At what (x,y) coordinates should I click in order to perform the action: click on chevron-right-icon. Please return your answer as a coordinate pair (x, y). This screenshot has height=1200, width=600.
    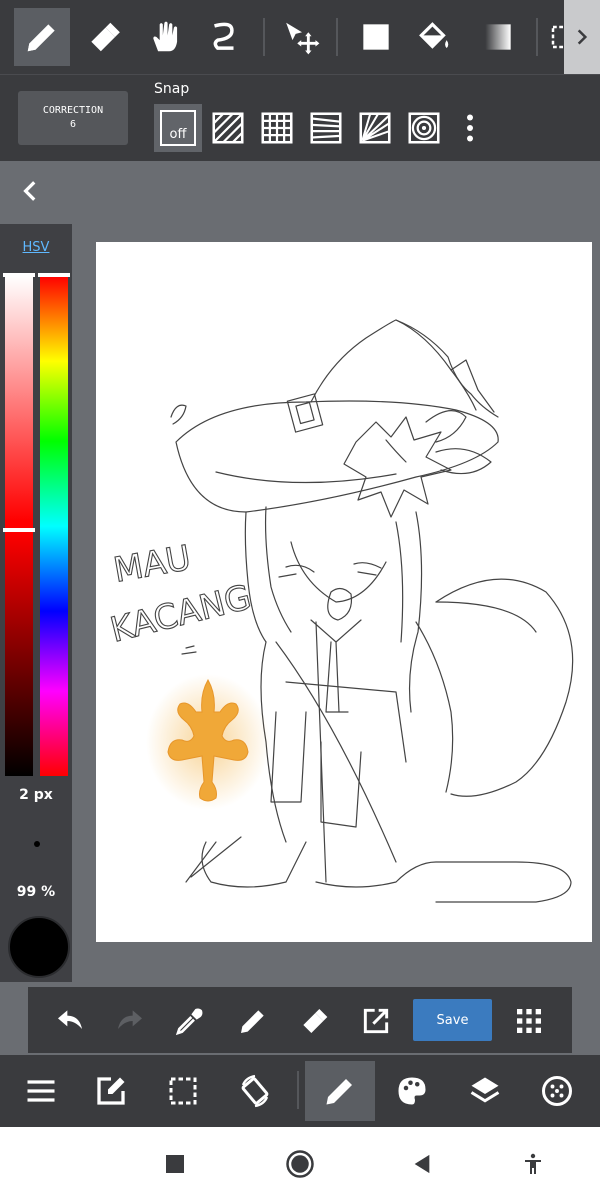
    Looking at the image, I should click on (582, 37).